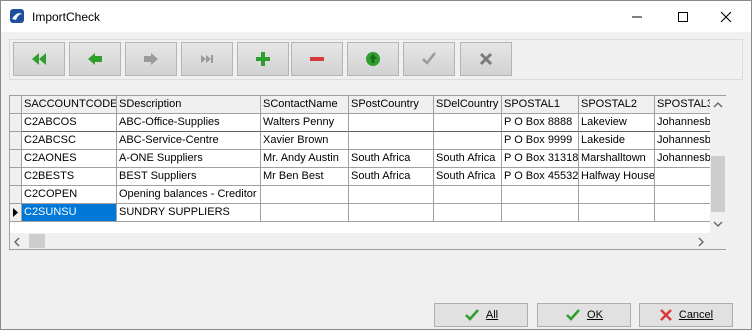 This screenshot has width=752, height=330. Describe the element at coordinates (540, 159) in the screenshot. I see `grid-cell: P O Box 31318` at that location.